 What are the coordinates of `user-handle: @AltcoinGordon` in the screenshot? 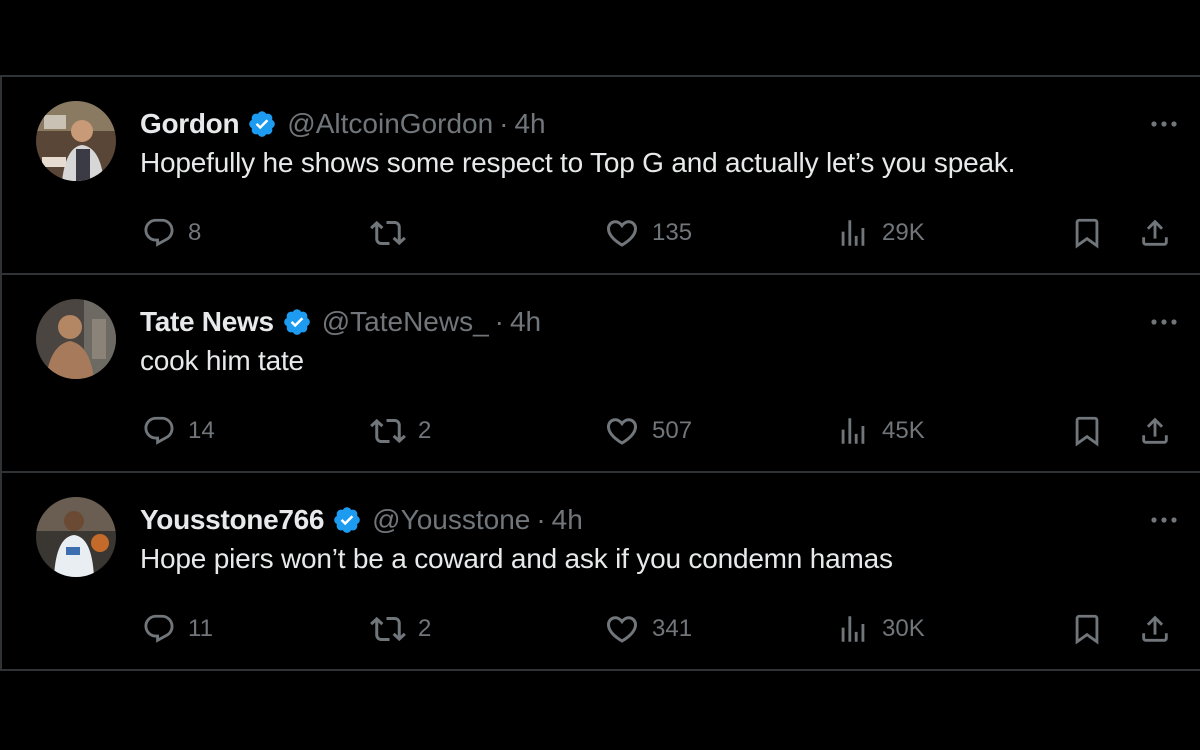 It's located at (390, 124).